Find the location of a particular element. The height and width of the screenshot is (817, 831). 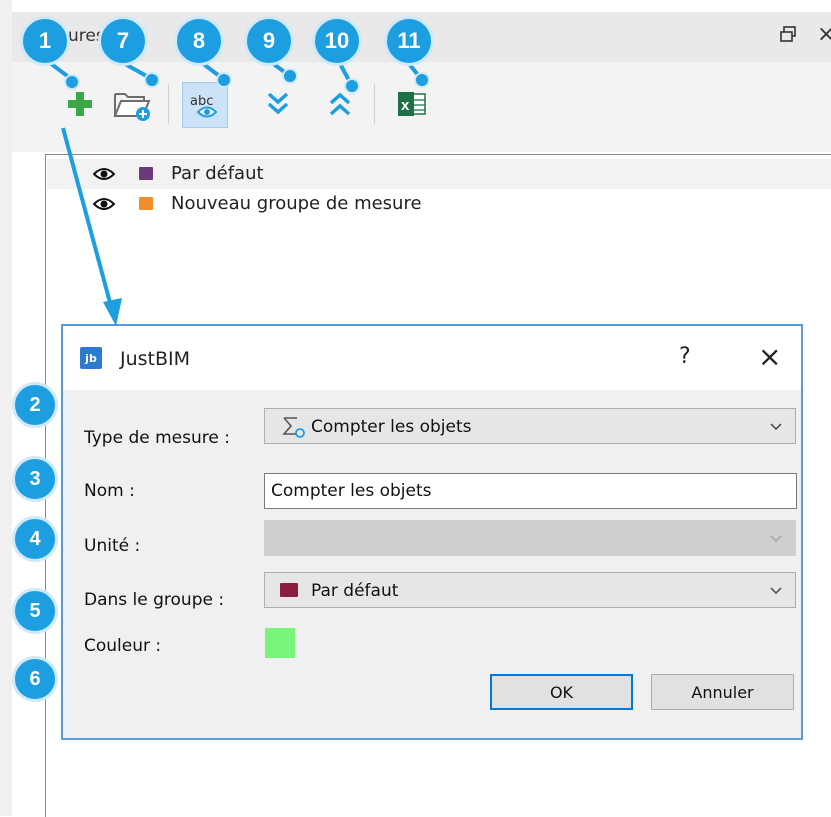

callout-1: 1 is located at coordinates (45, 41).